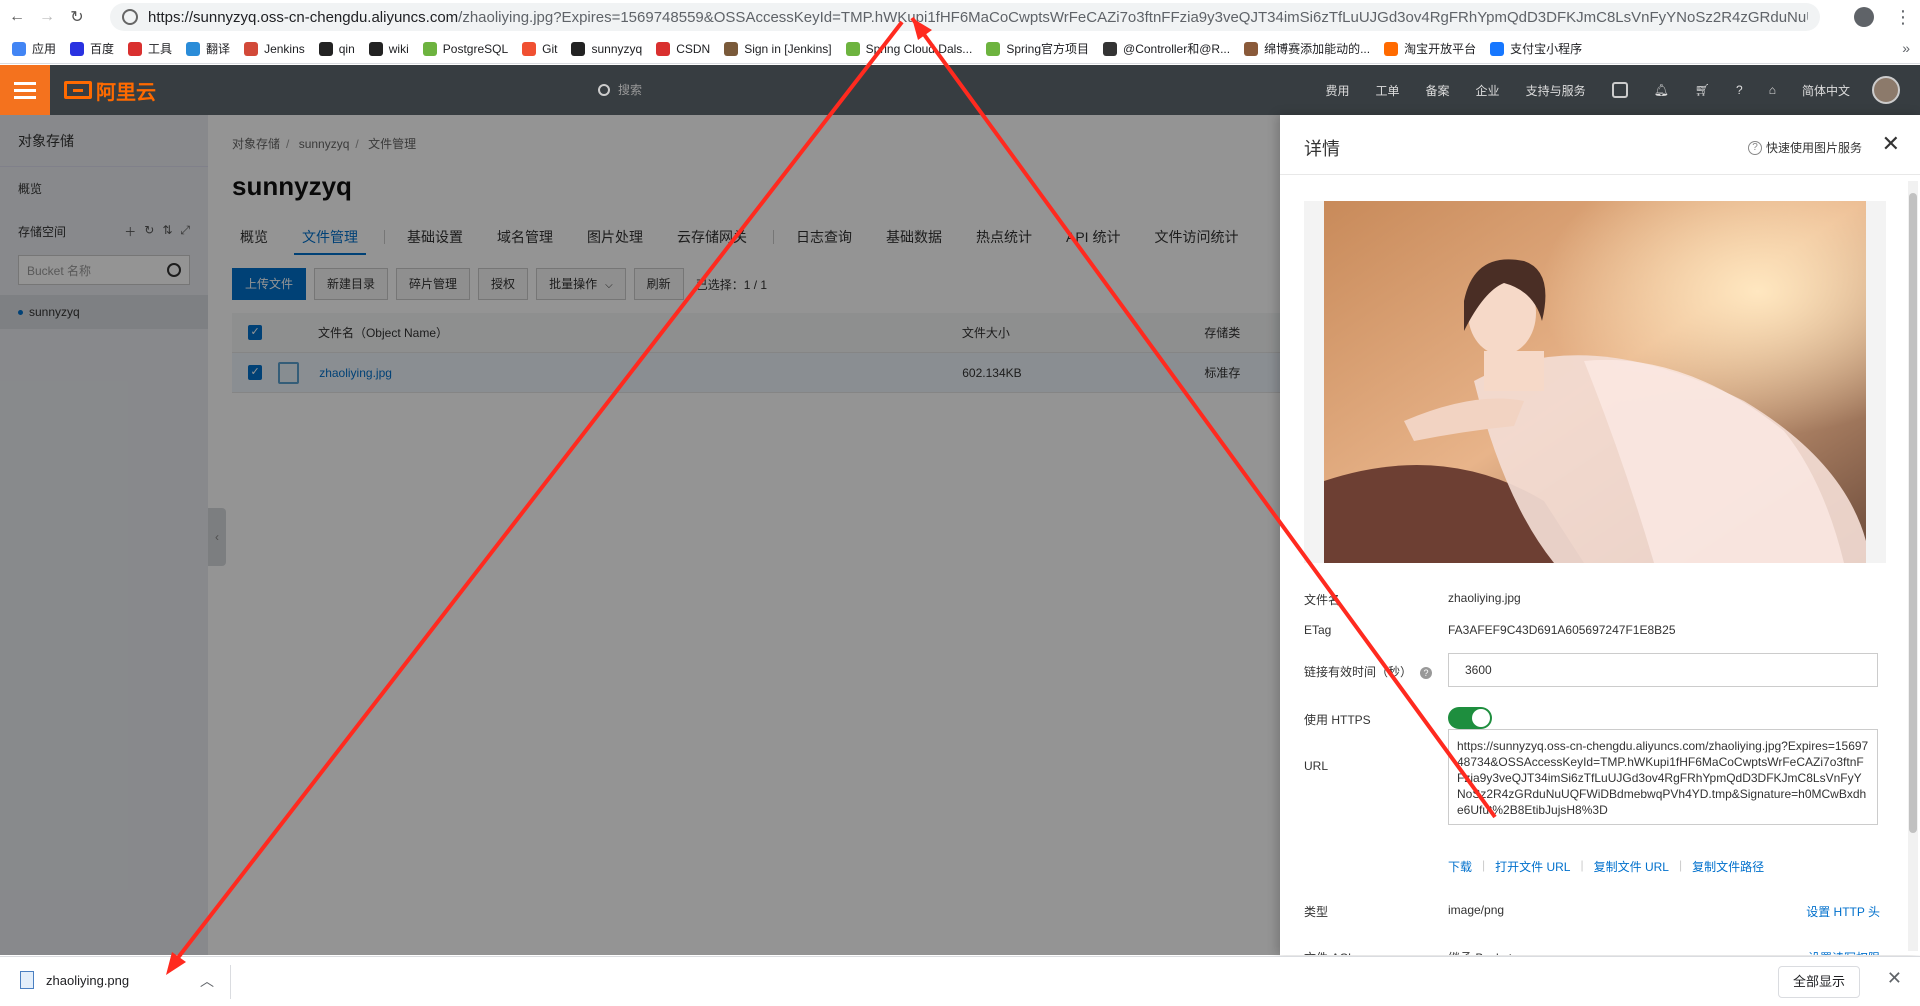  Describe the element at coordinates (1337, 720) in the screenshot. I see `https-label: 使用 HTTPS` at that location.